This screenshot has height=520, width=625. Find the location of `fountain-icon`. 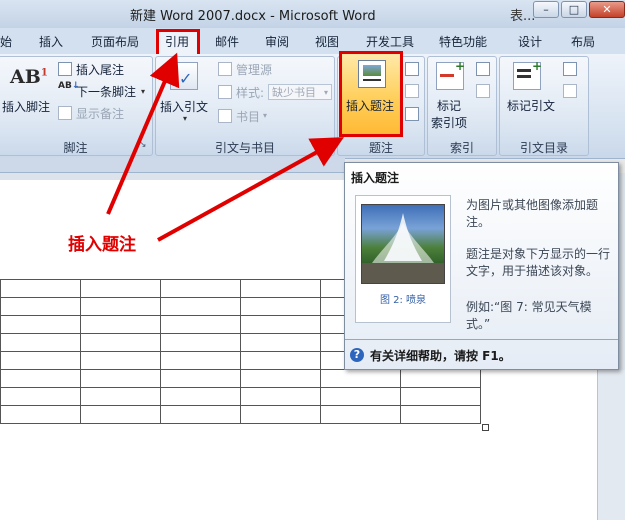

fountain-icon is located at coordinates (403, 248).